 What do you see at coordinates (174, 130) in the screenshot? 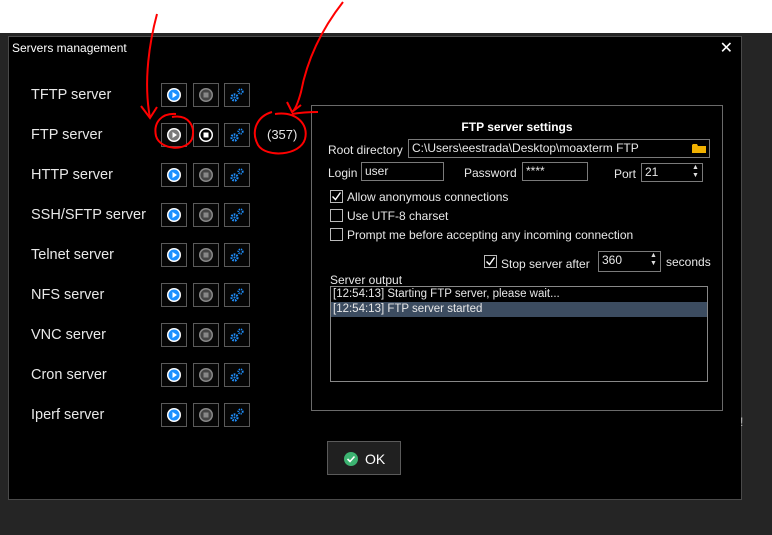
I see `annotation-circle-start` at bounding box center [174, 130].